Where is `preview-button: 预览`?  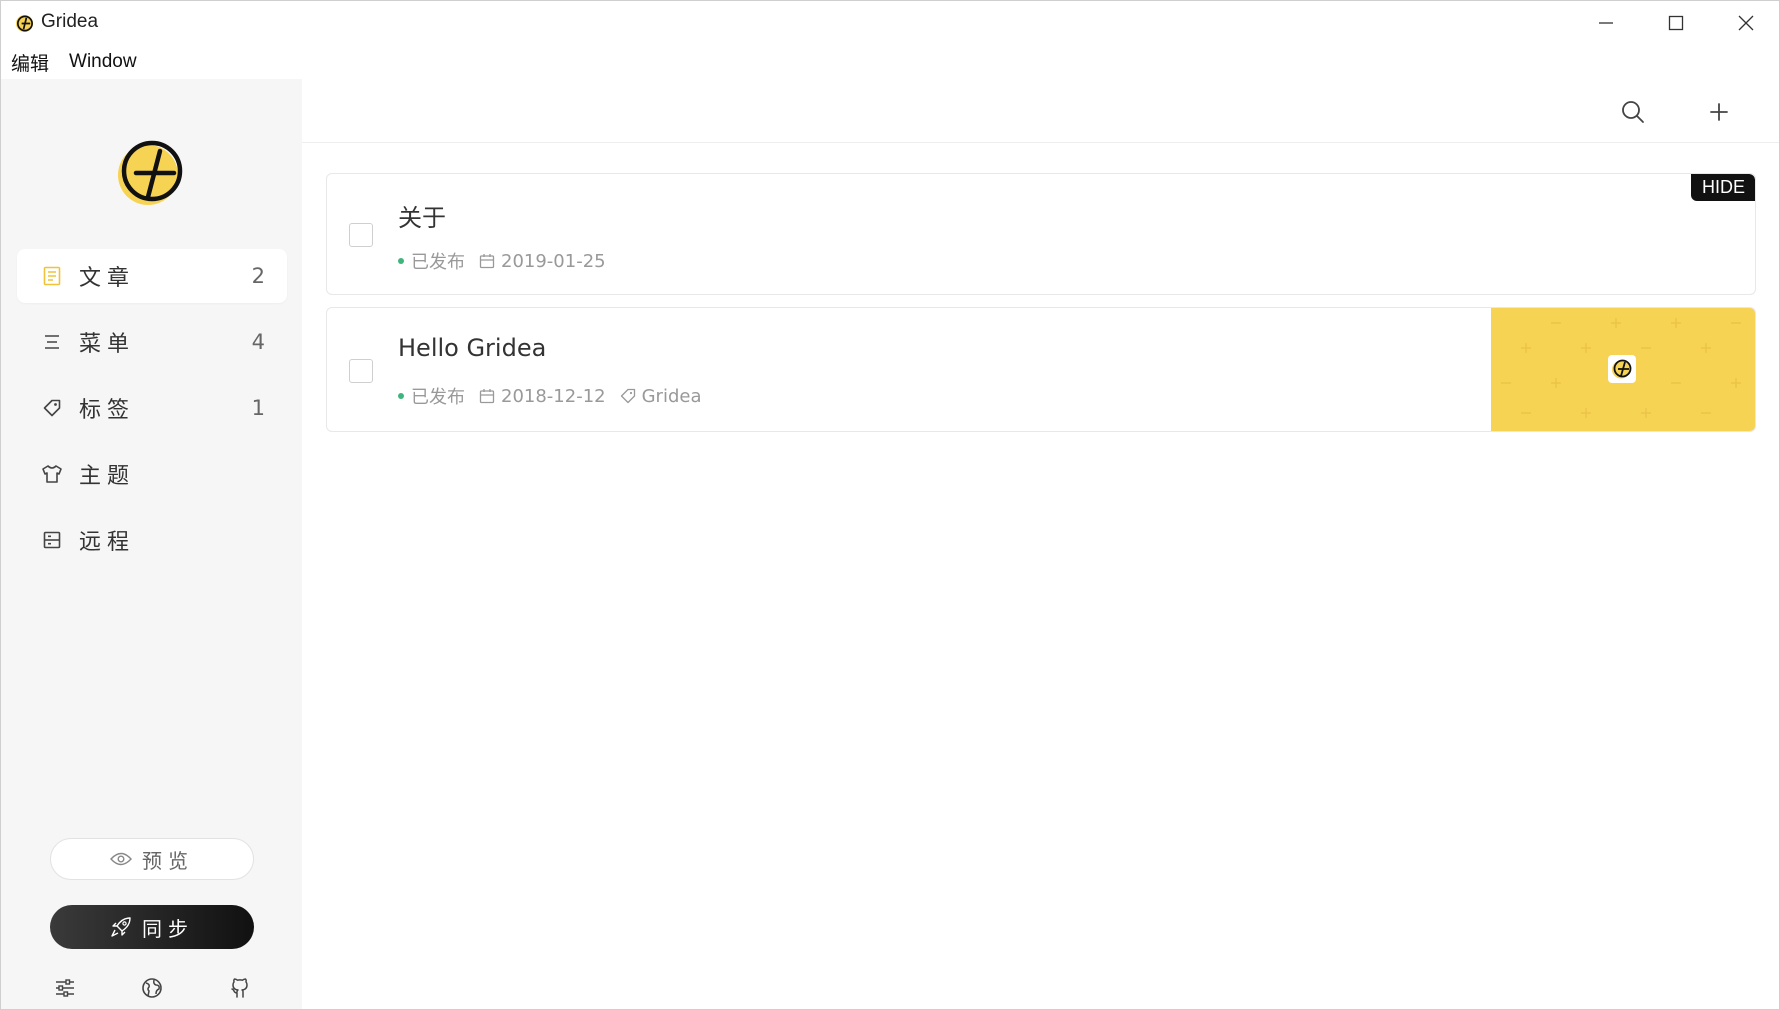
preview-button: 预览 is located at coordinates (152, 859).